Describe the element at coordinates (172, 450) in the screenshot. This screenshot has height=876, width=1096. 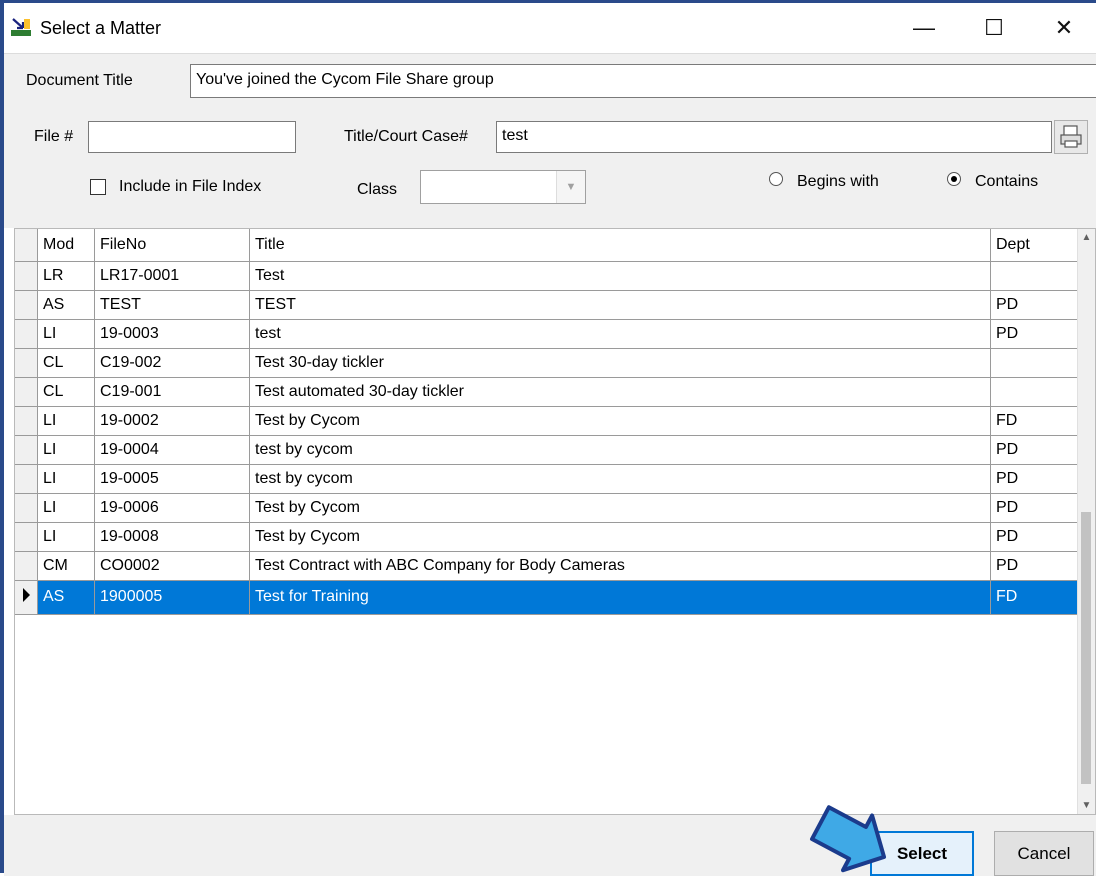
I see `cell-fileno: 19-0004` at that location.